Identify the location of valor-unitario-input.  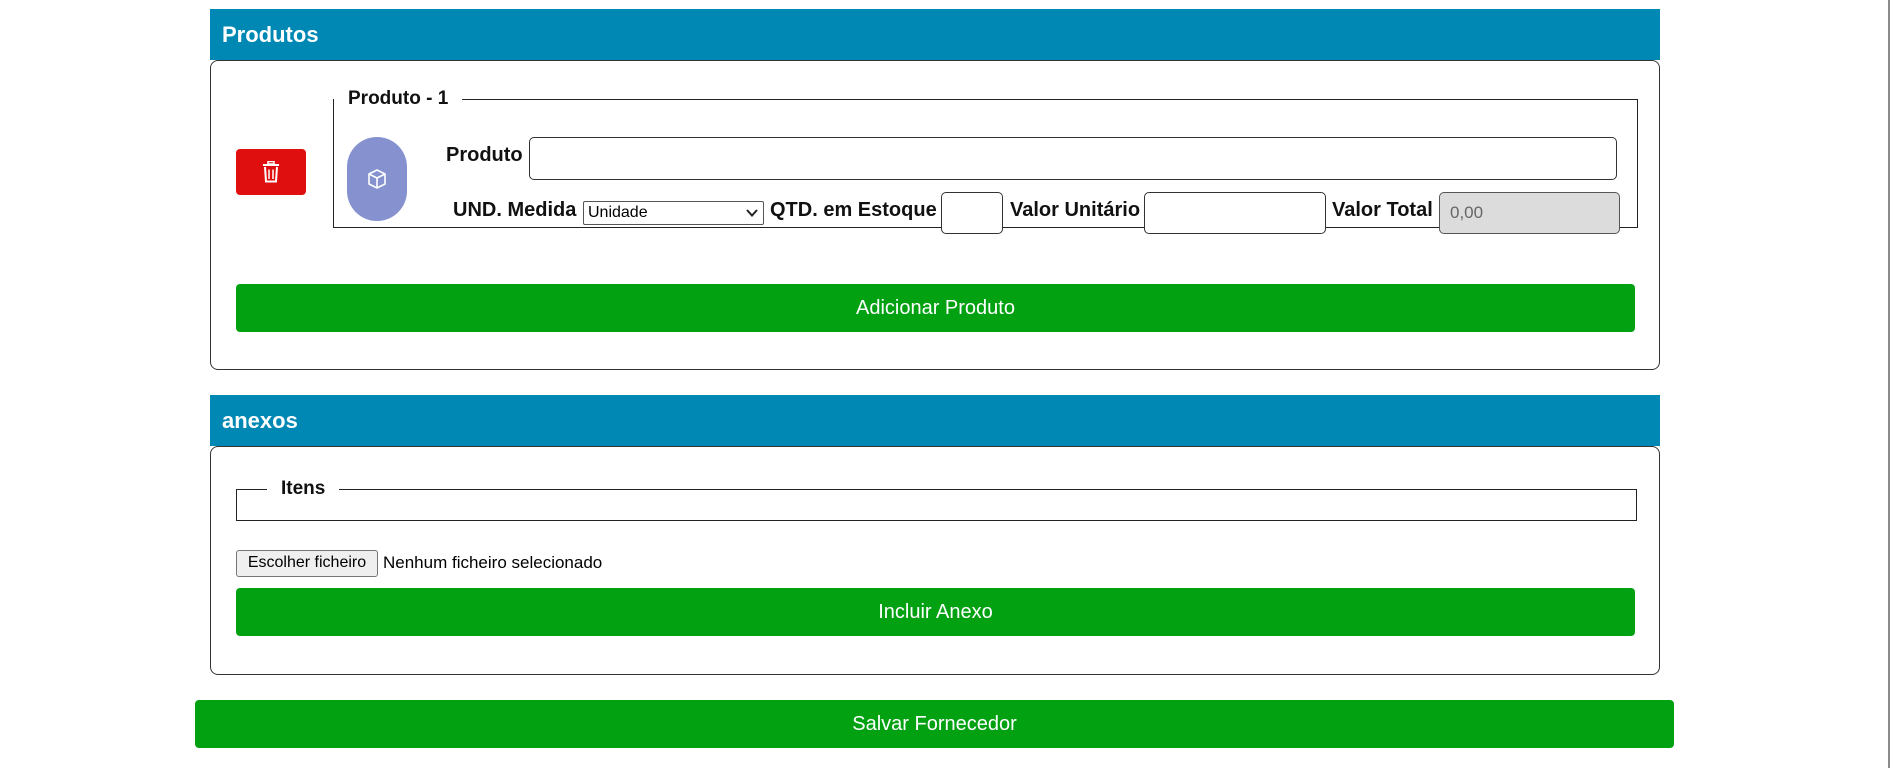
(1235, 213).